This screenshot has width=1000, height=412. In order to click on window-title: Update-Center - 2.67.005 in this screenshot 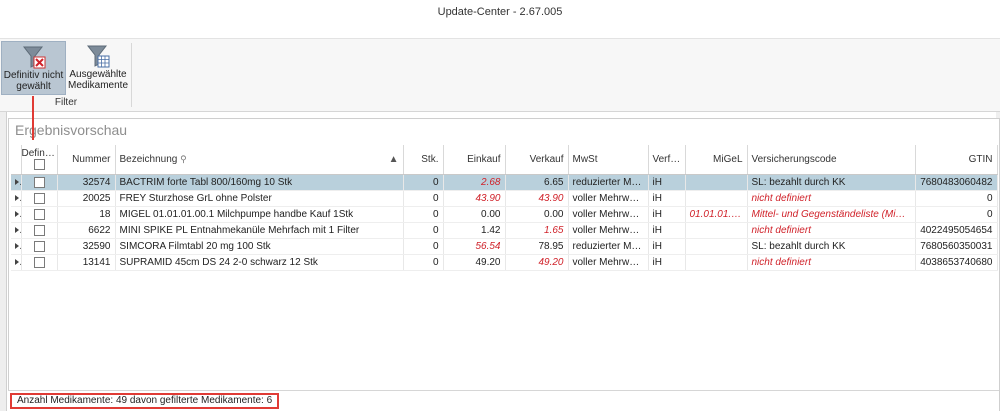, I will do `click(500, 12)`.